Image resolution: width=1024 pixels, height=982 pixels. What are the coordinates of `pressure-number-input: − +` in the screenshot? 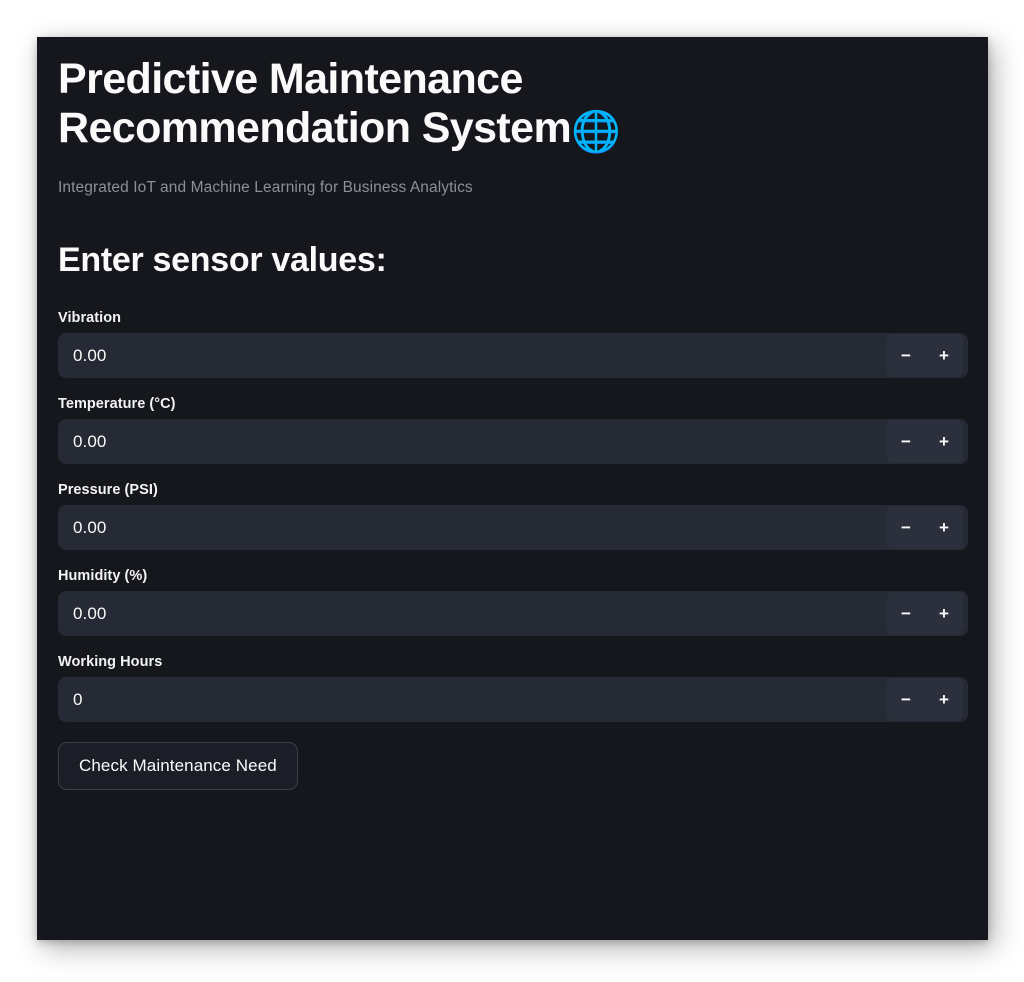 It's located at (513, 528).